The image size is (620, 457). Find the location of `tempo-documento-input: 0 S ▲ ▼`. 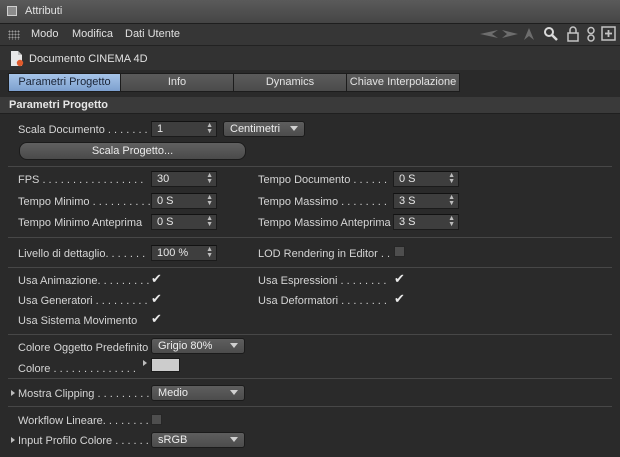

tempo-documento-input: 0 S ▲ ▼ is located at coordinates (426, 179).